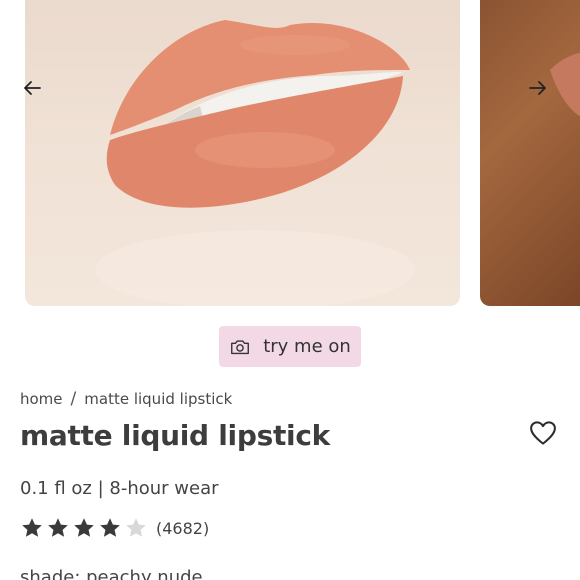 This screenshot has height=580, width=580. I want to click on product-title: matte liquid lipstick, so click(175, 435).